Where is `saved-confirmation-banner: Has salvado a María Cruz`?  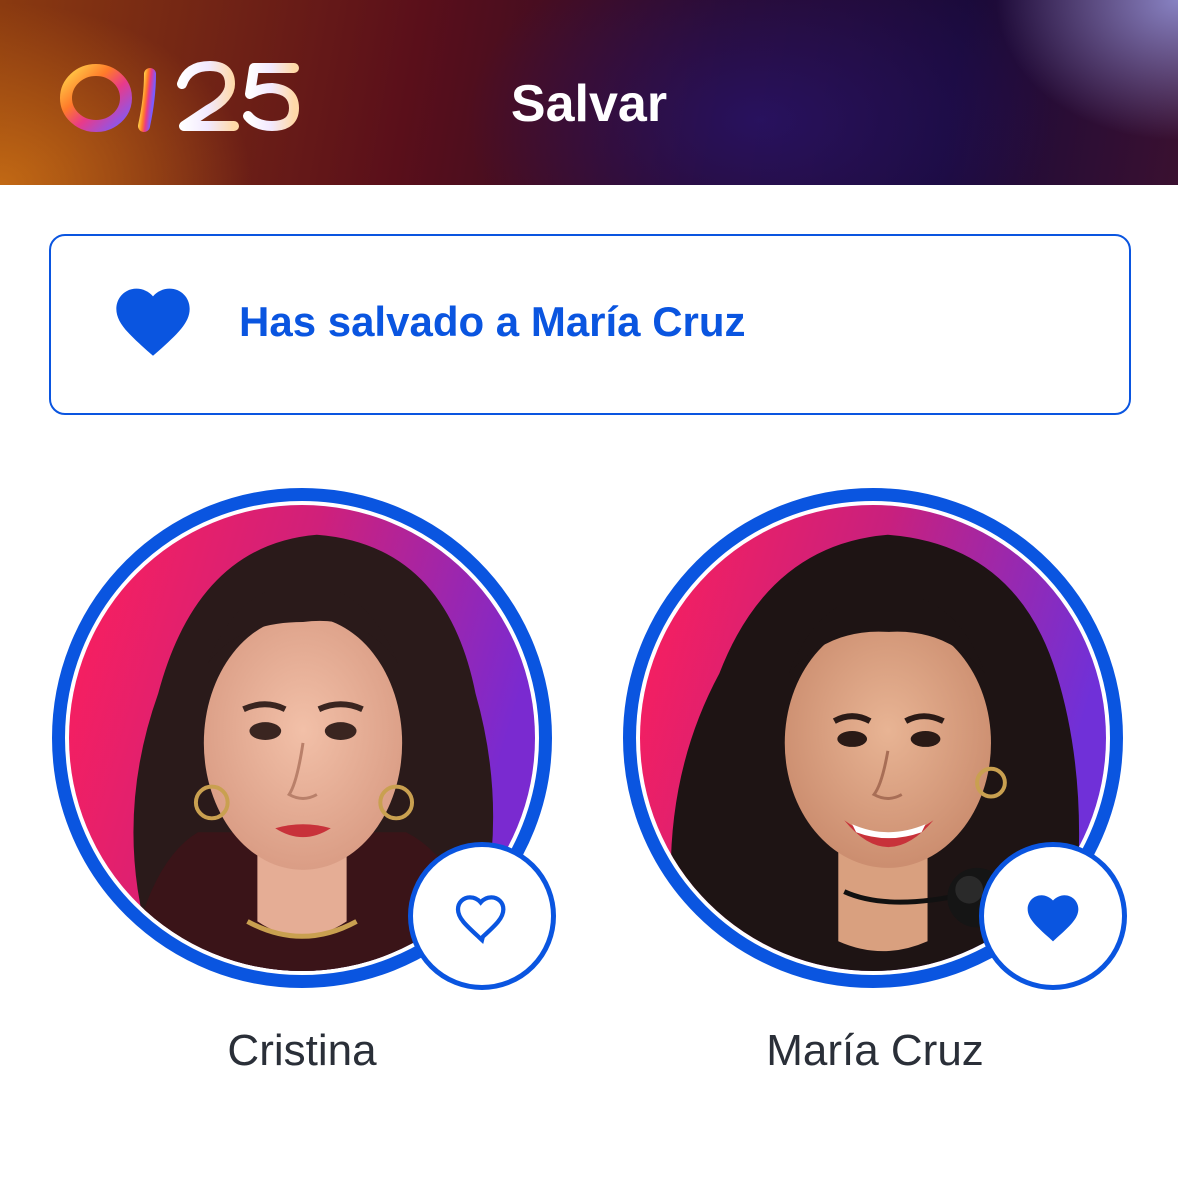 saved-confirmation-banner: Has salvado a María Cruz is located at coordinates (590, 324).